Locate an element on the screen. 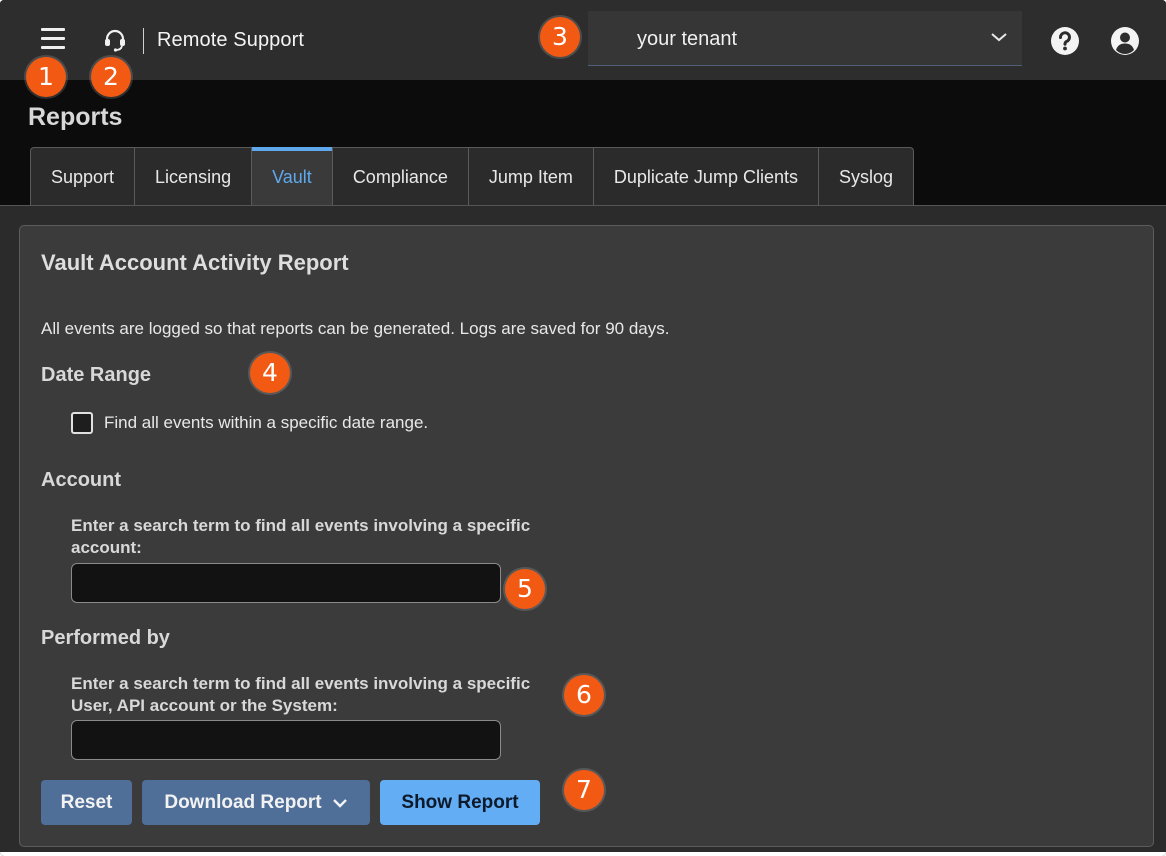 The width and height of the screenshot is (1166, 856). top-bar: Remote Support your tenant is located at coordinates (583, 40).